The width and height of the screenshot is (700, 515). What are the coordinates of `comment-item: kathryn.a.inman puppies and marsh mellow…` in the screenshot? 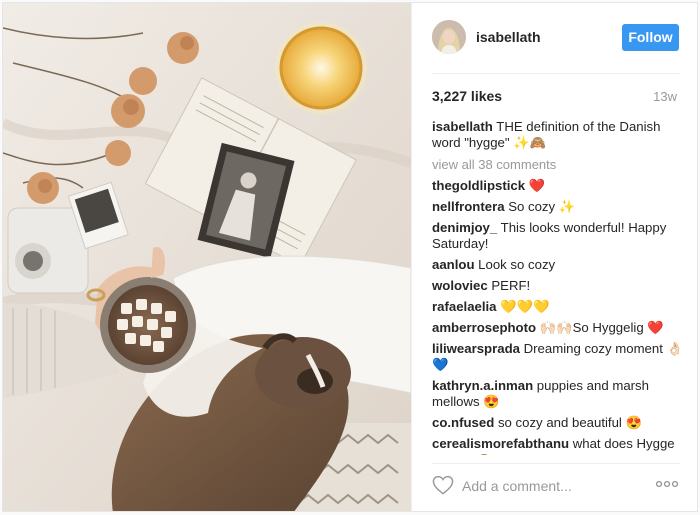 It's located at (558, 394).